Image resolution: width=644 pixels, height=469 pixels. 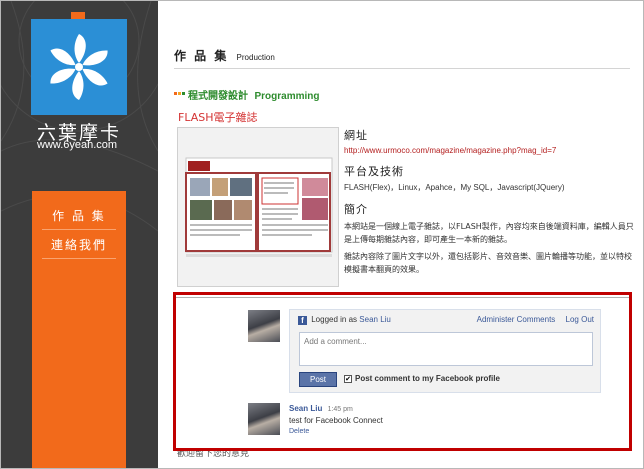 What do you see at coordinates (218, 96) in the screenshot?
I see `category-title-zh: 程式開發設計` at bounding box center [218, 96].